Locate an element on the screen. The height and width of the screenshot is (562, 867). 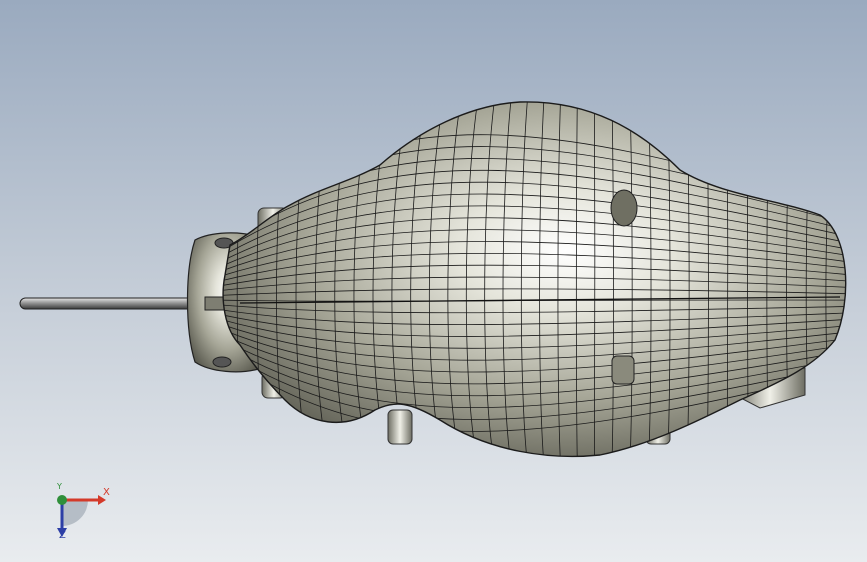
orientation-triad: X Y Z is located at coordinates (80, 513).